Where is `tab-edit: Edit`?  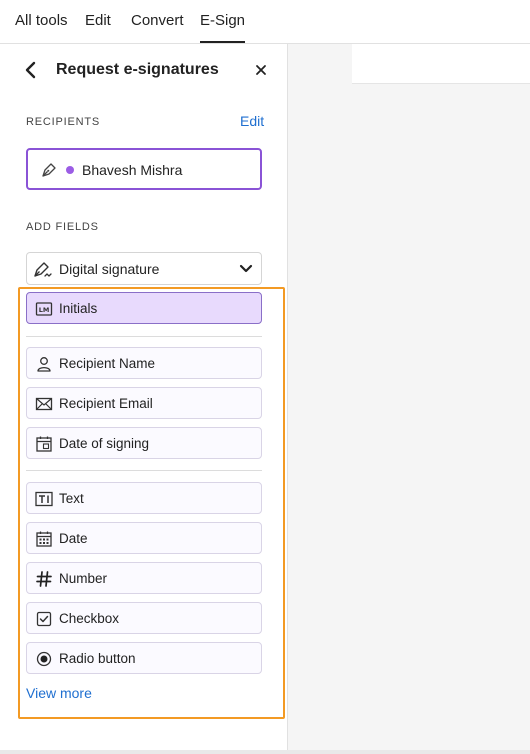 tab-edit: Edit is located at coordinates (98, 20).